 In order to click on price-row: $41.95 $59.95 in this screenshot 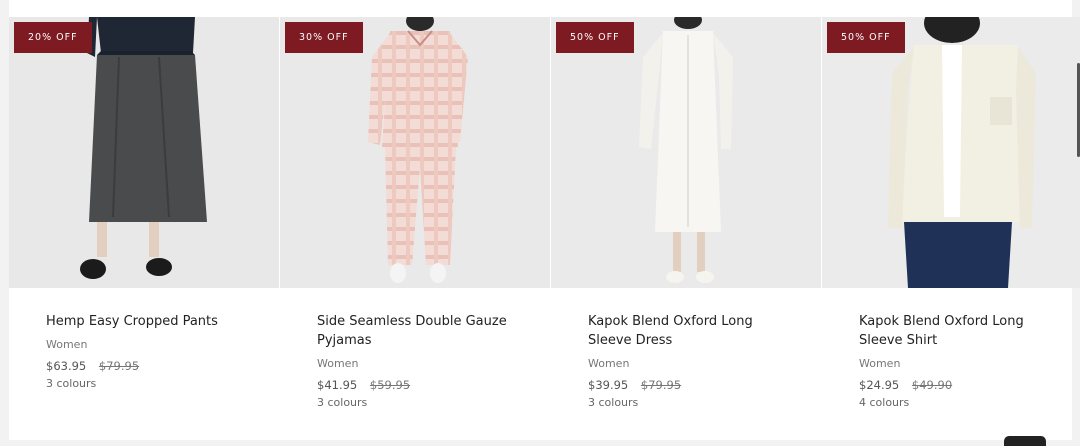, I will do `click(414, 385)`.